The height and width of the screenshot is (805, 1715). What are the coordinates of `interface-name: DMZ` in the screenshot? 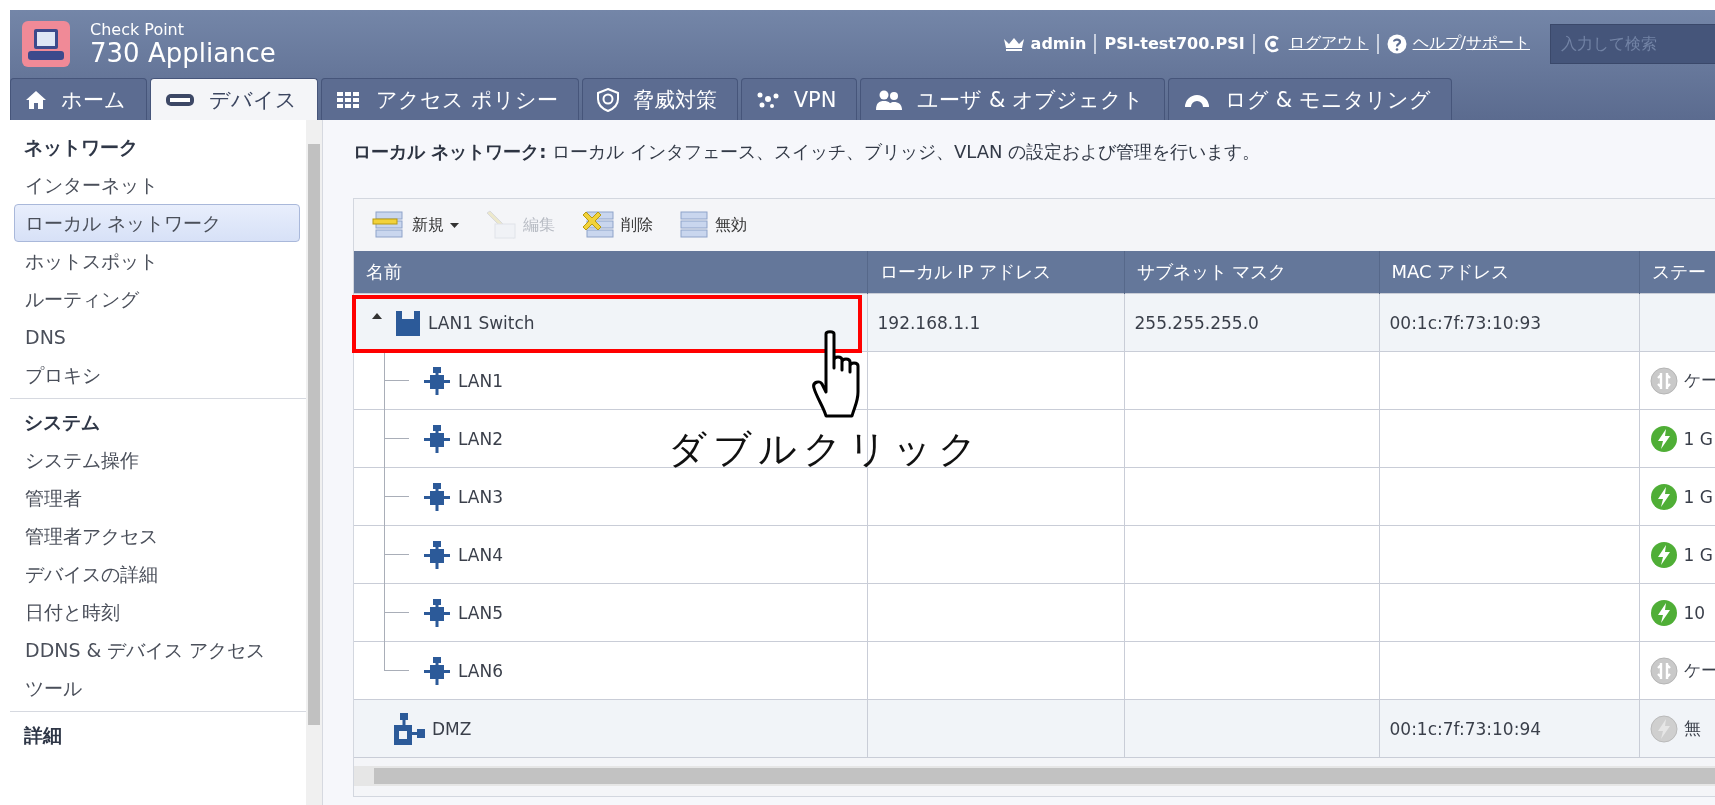 It's located at (452, 728).